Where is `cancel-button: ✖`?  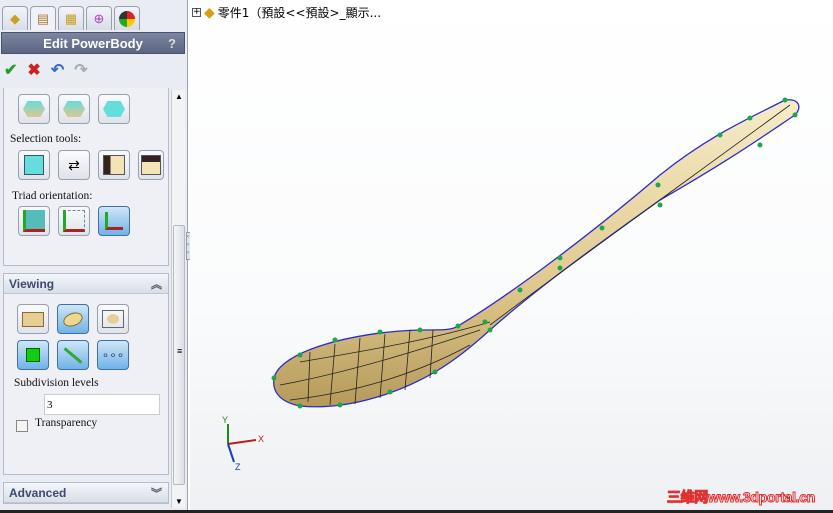 cancel-button: ✖ is located at coordinates (33, 70).